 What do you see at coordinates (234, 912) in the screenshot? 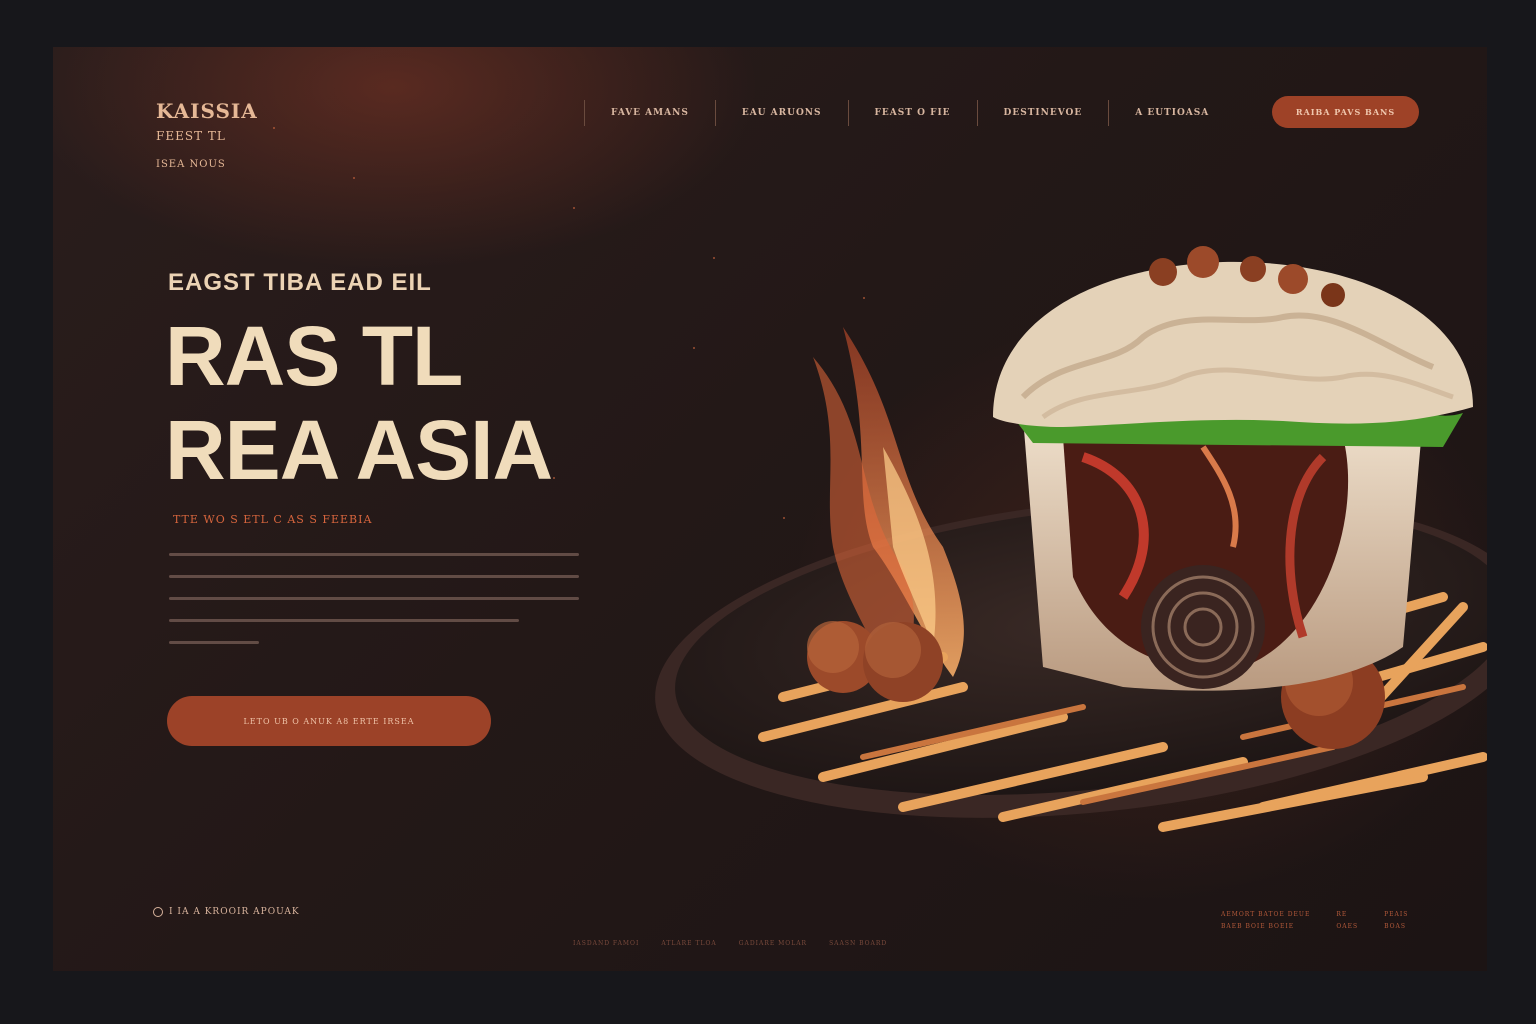
I see `social-label: I IA A KROOIR APOUAK` at bounding box center [234, 912].